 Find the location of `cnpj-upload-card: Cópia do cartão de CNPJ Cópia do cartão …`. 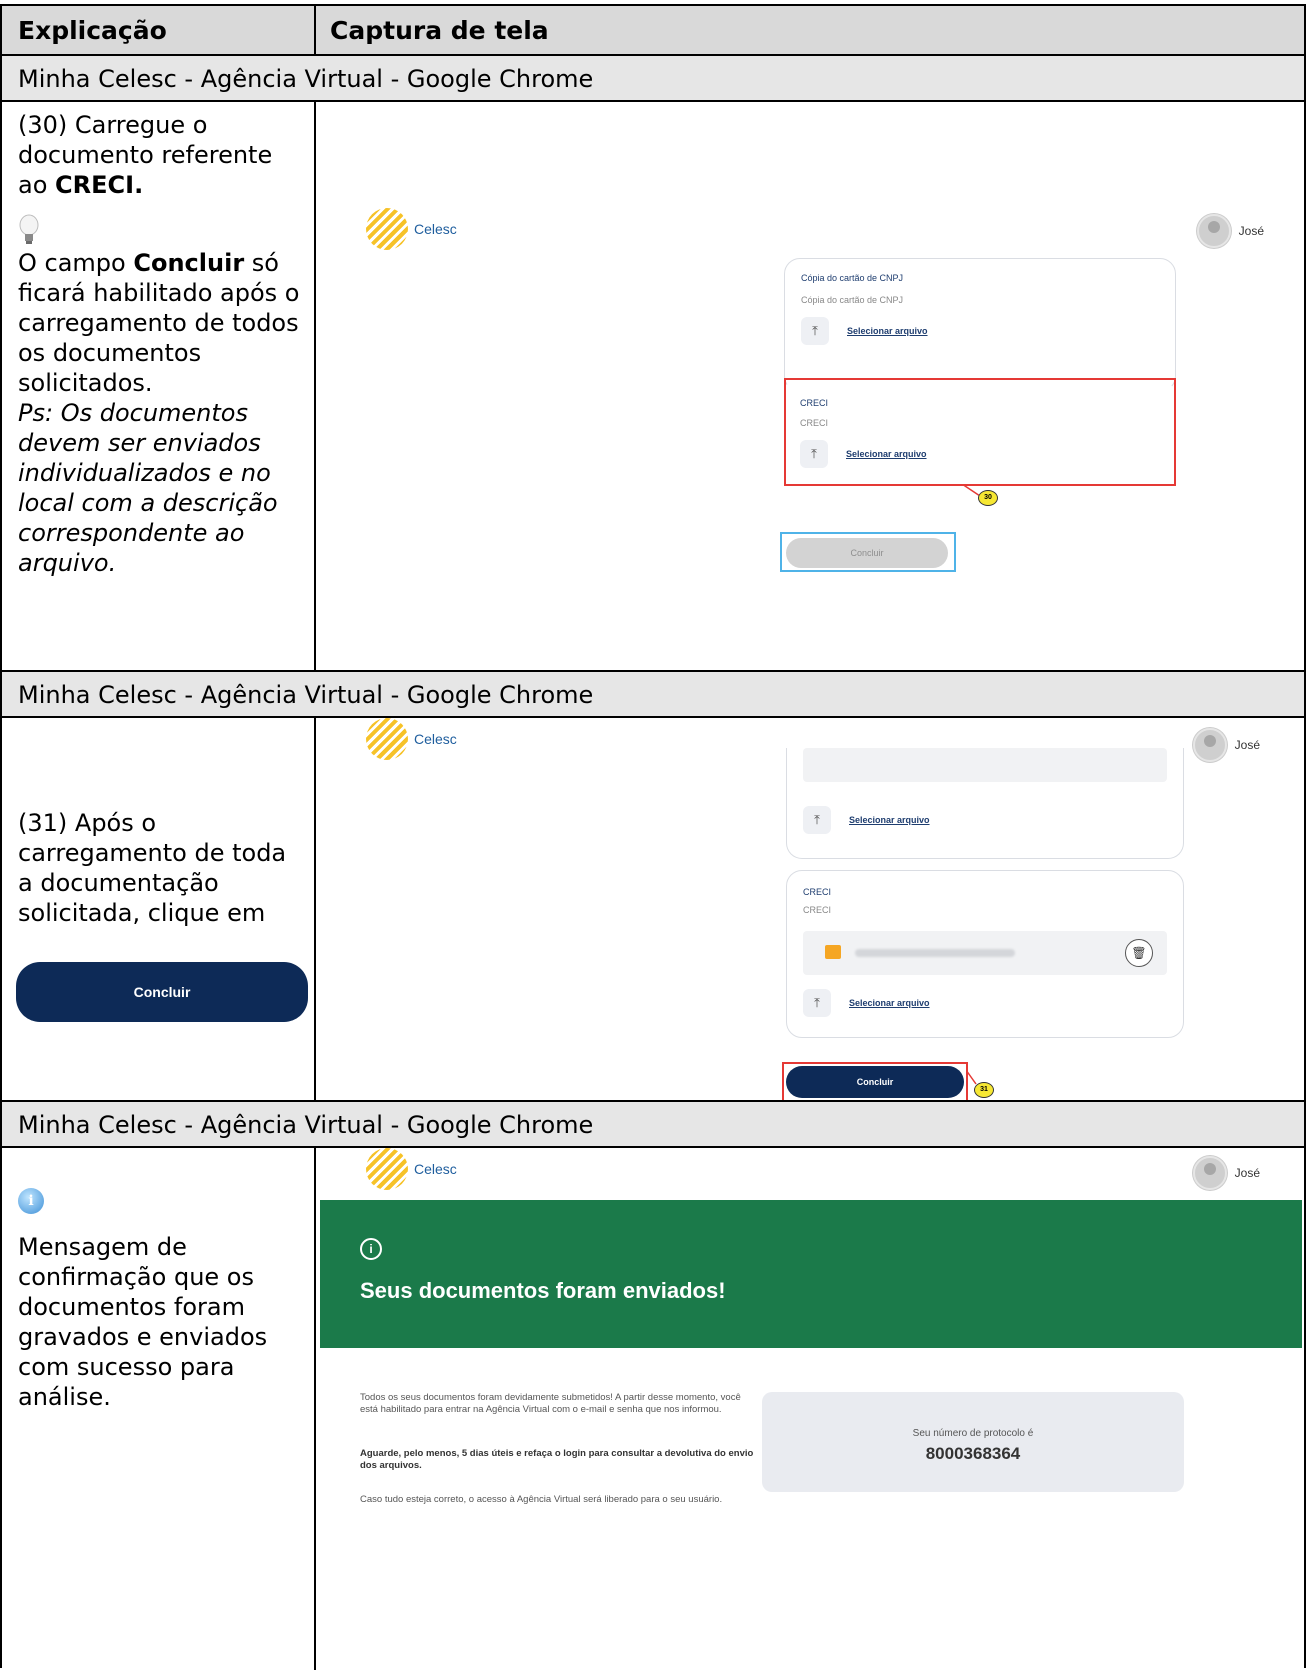

cnpj-upload-card: Cópia do cartão de CNPJ Cópia do cartão … is located at coordinates (980, 325).